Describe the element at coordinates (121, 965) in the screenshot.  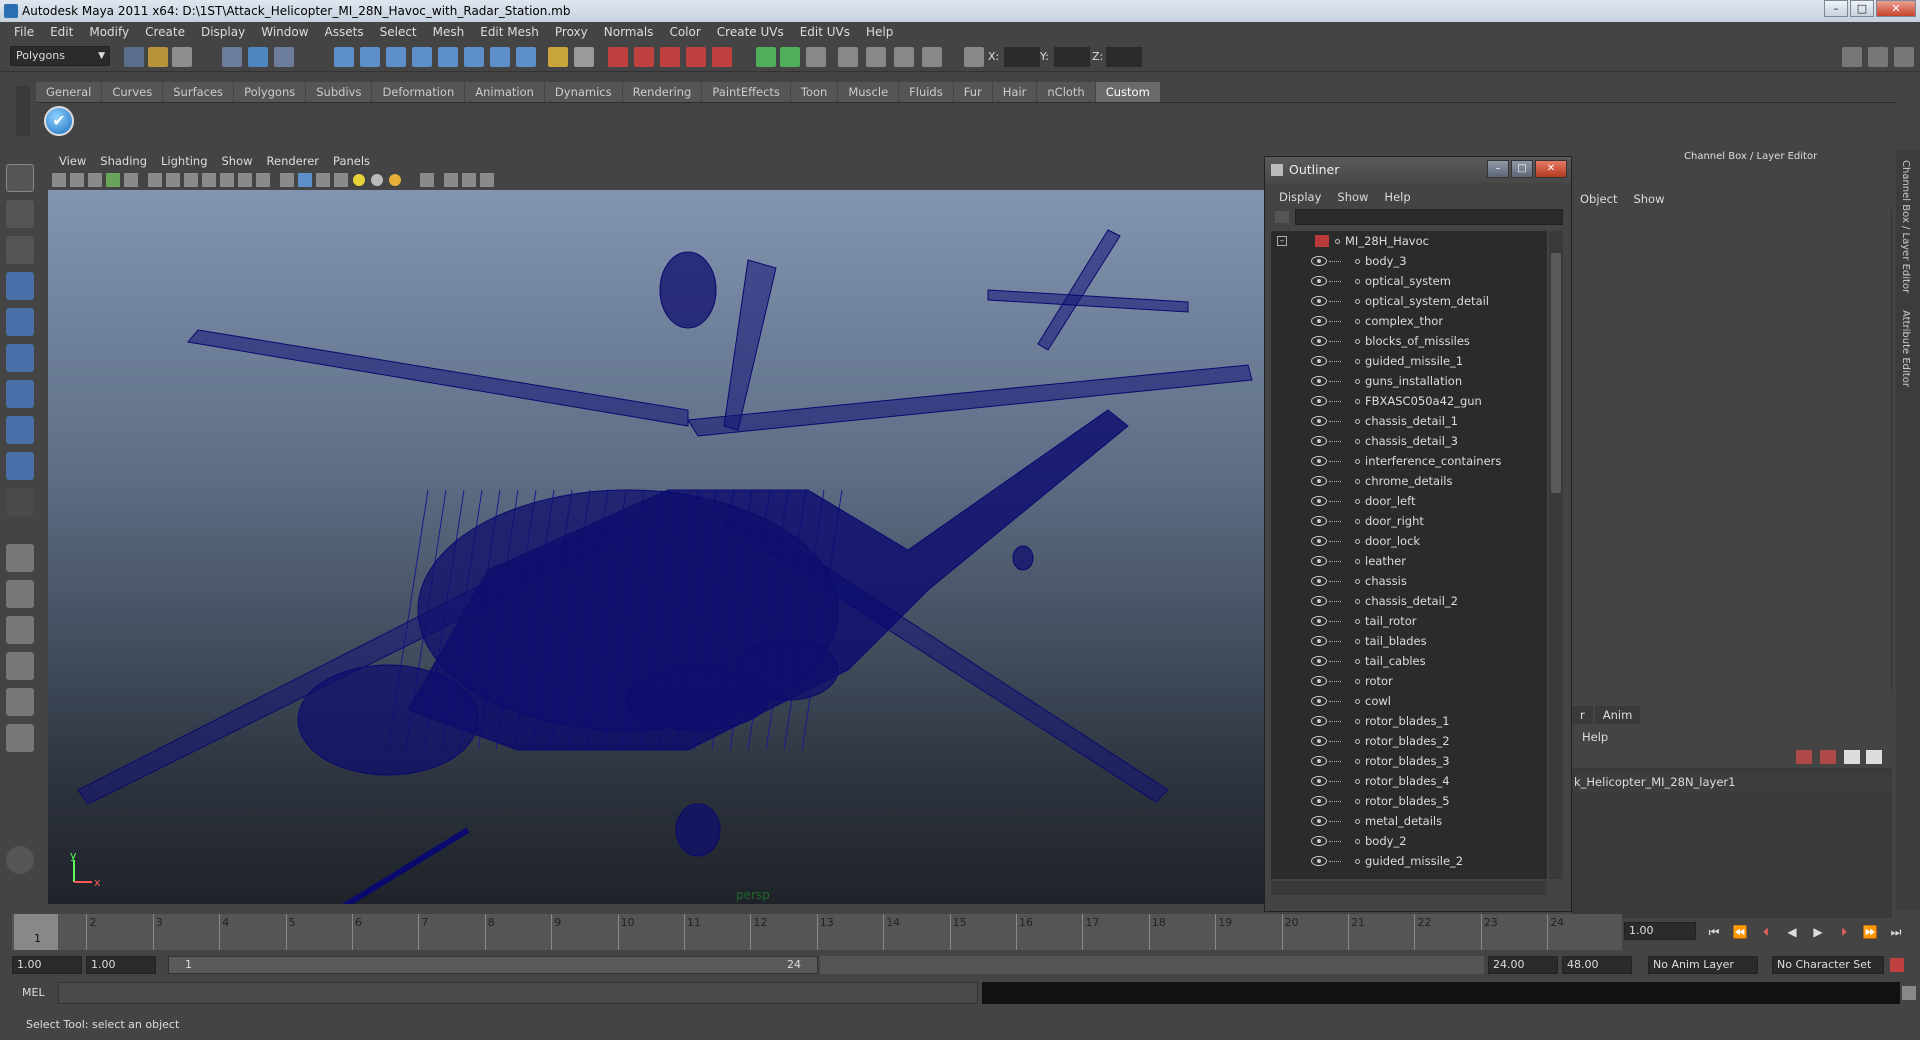
I see `playback-start-field: 1.00` at that location.